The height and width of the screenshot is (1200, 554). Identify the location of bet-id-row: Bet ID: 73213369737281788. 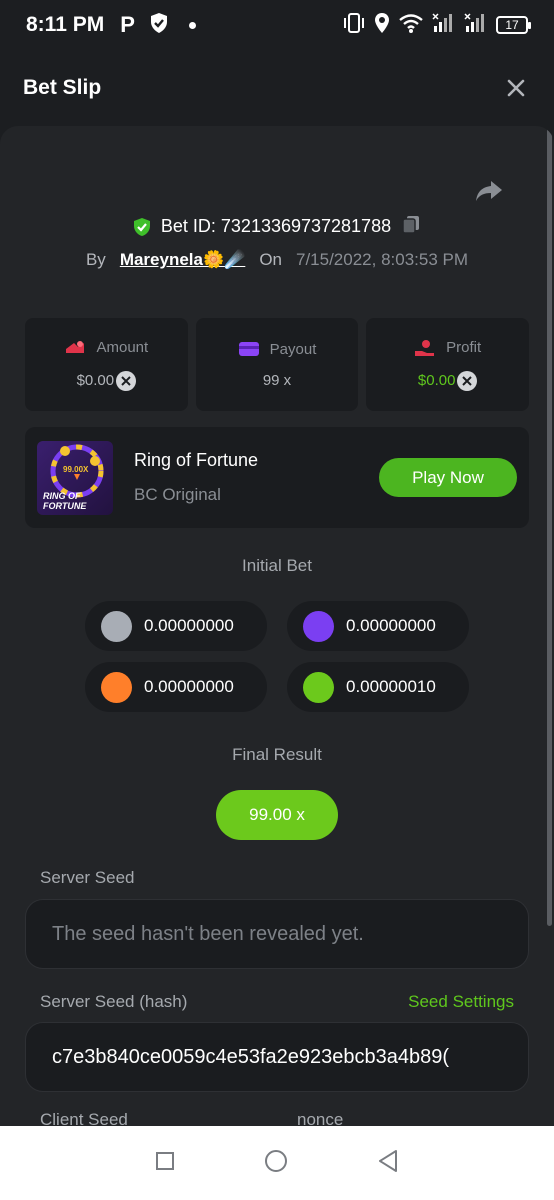
(277, 226).